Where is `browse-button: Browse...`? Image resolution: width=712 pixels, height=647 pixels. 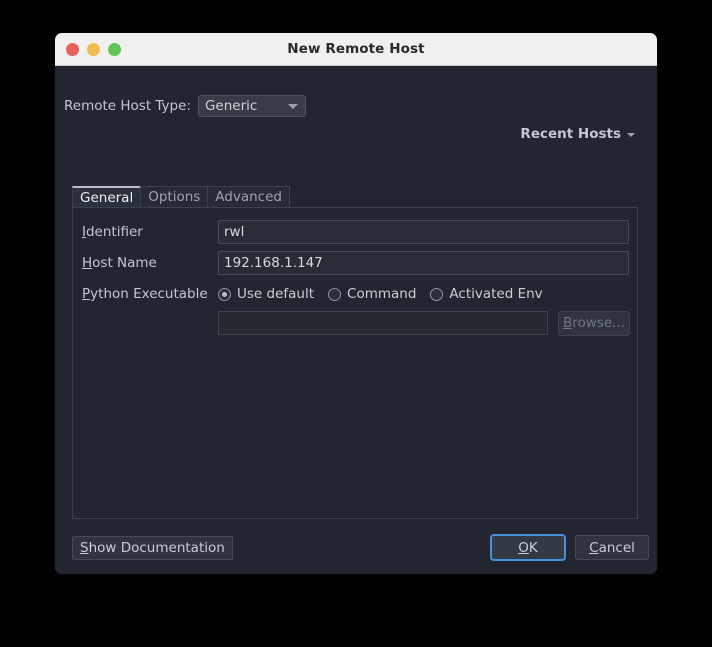 browse-button: Browse... is located at coordinates (594, 323).